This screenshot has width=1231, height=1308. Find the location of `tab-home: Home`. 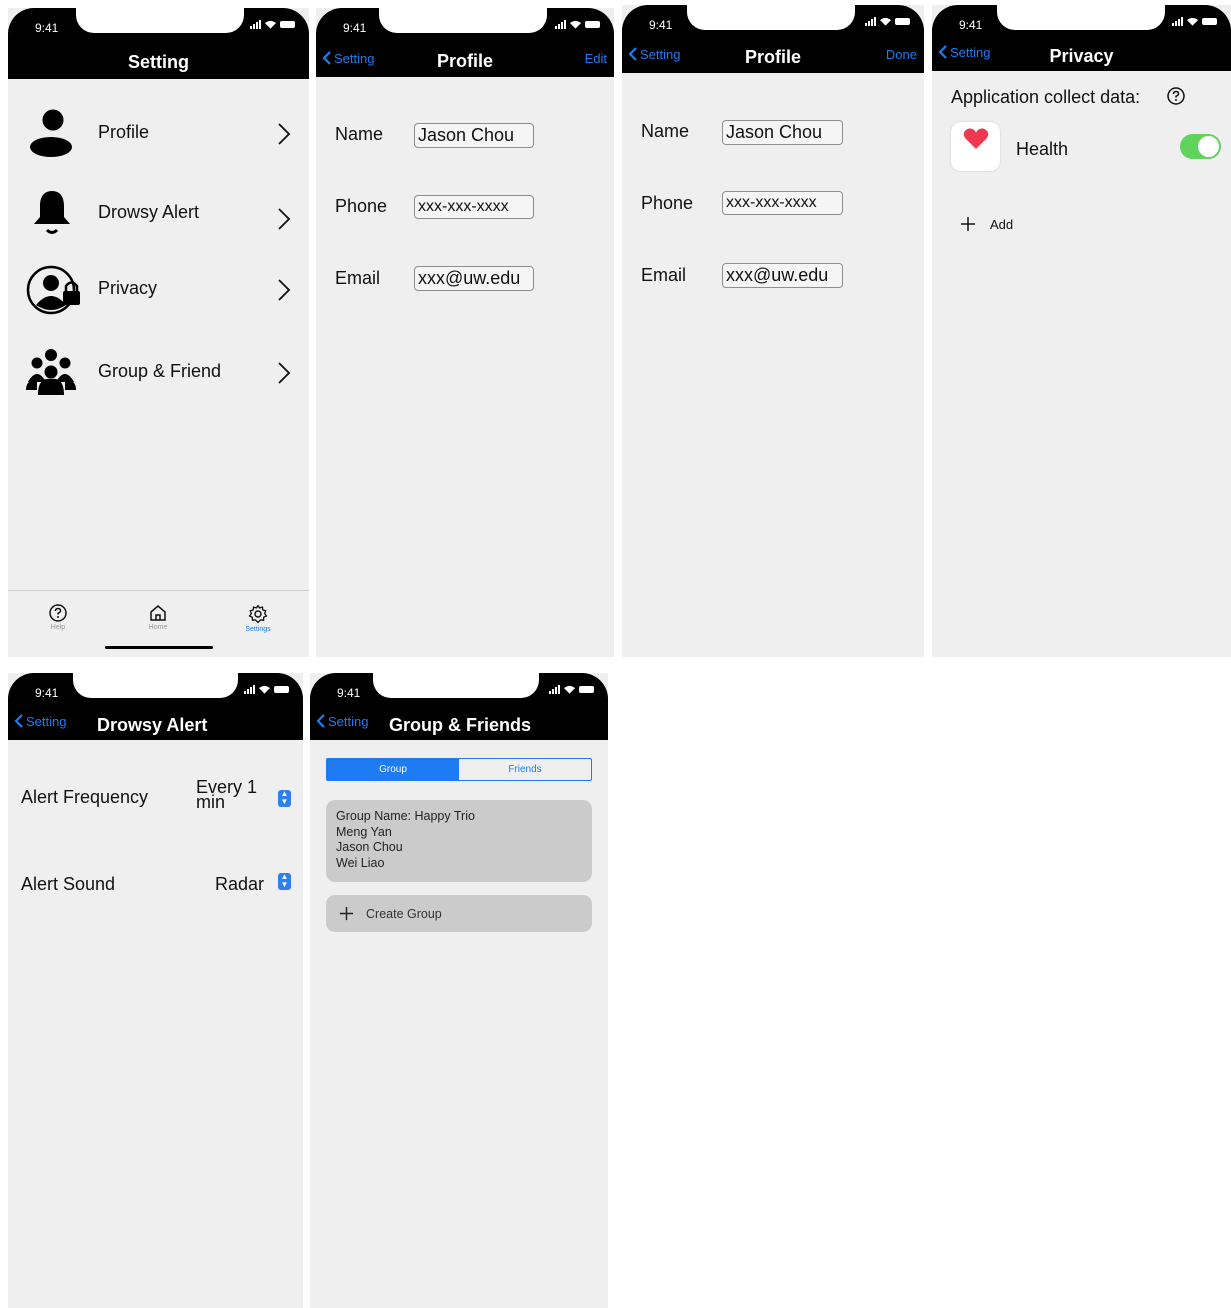

tab-home: Home is located at coordinates (158, 617).